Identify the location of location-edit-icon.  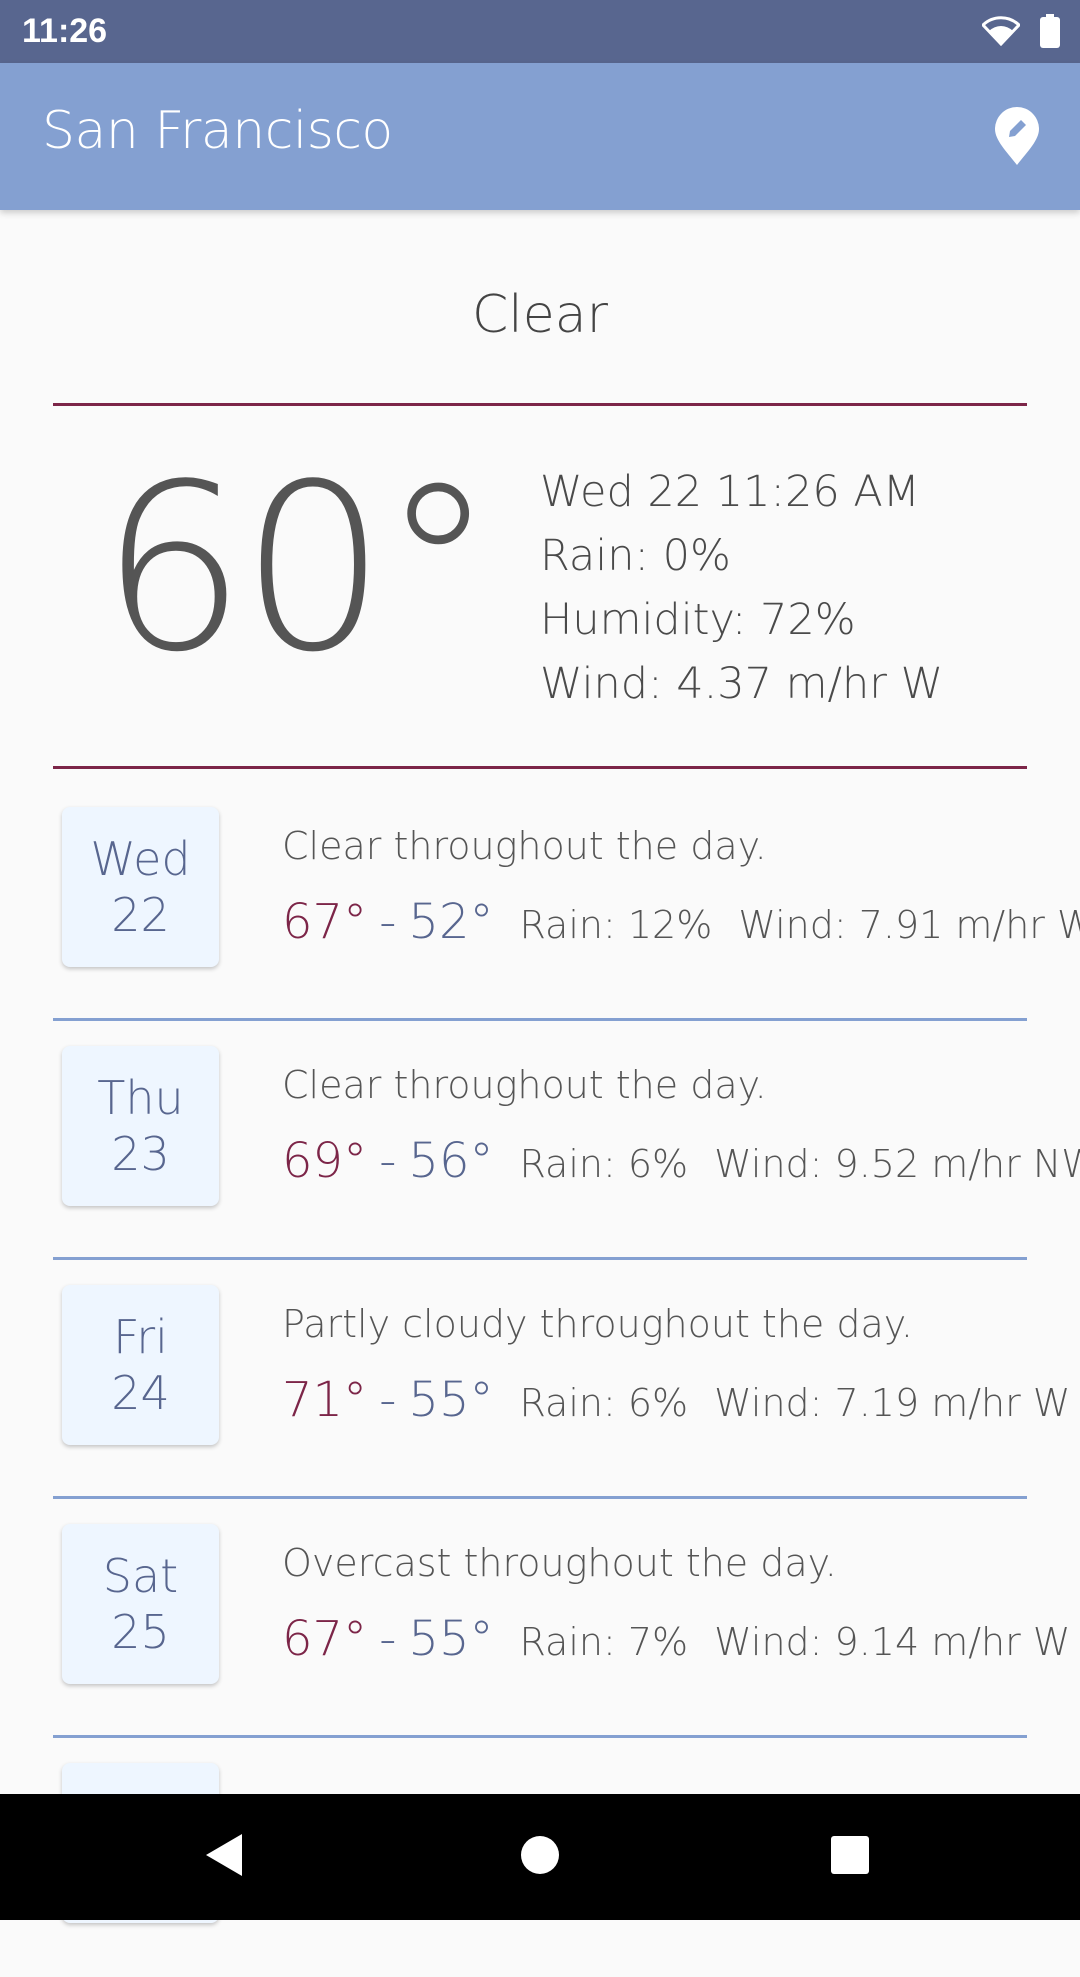
(1017, 139).